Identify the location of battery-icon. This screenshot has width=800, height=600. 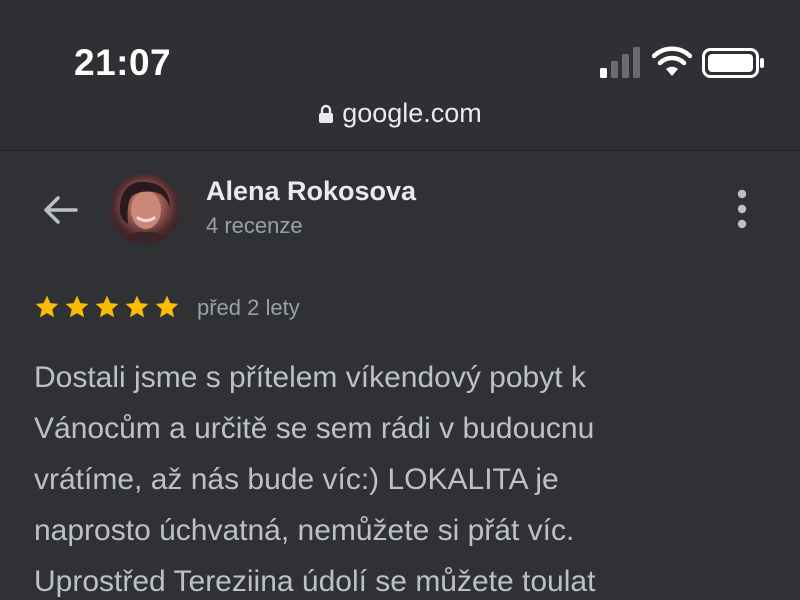
(733, 63).